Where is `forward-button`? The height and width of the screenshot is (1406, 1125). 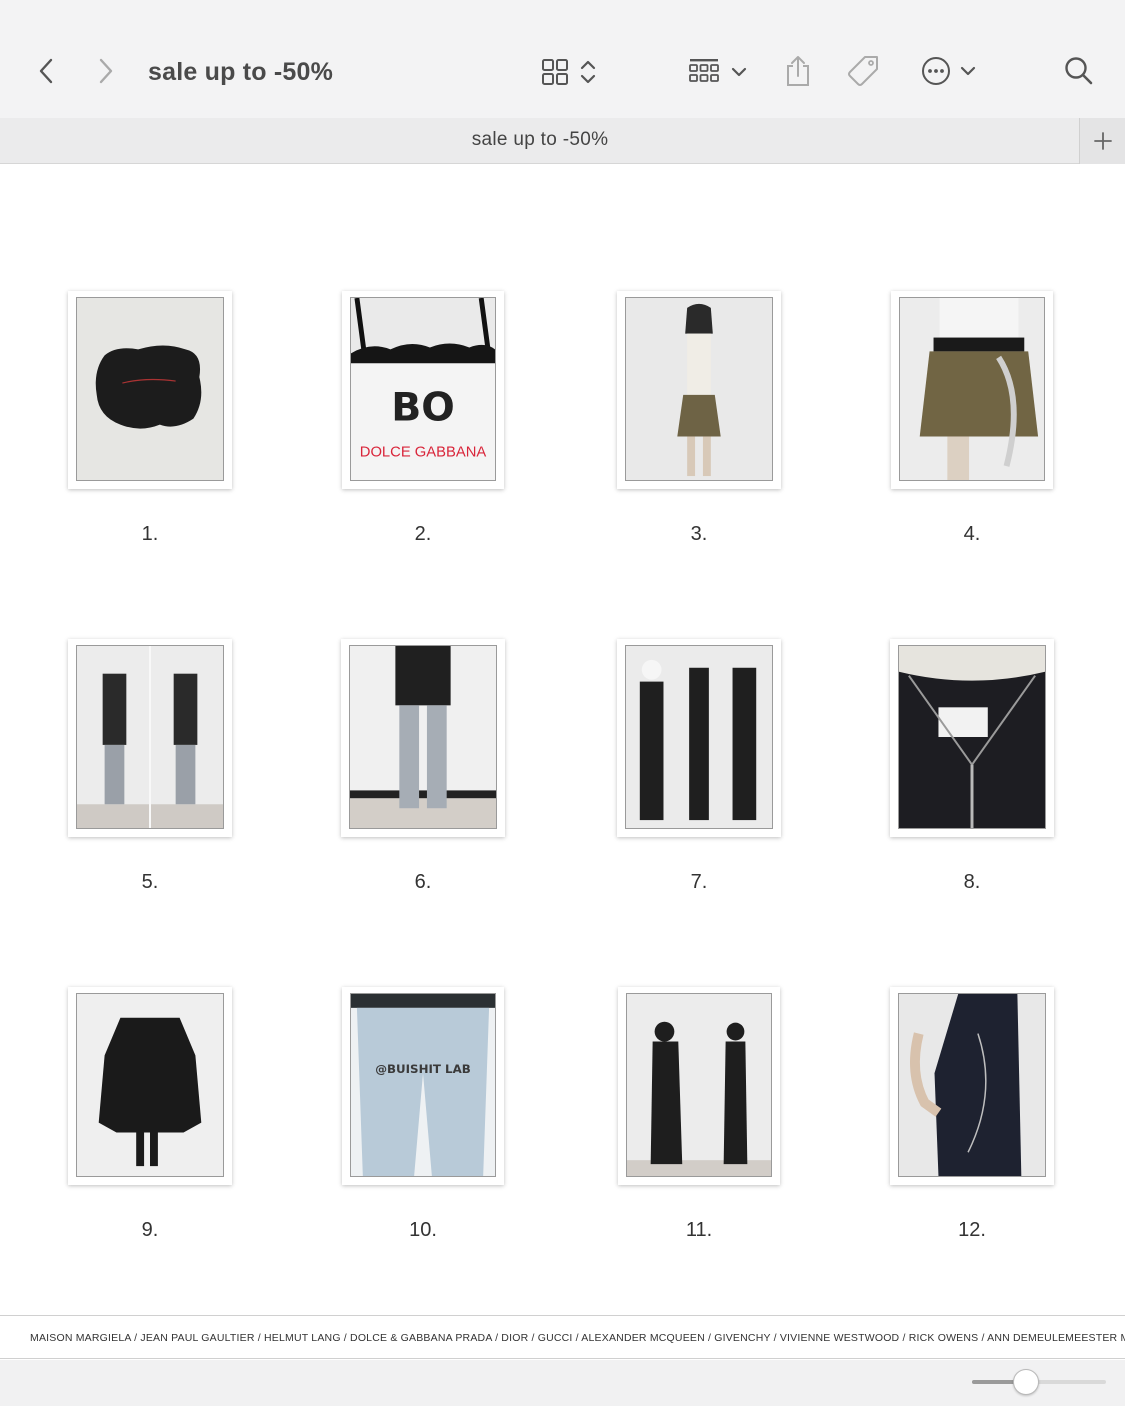
forward-button is located at coordinates (106, 71).